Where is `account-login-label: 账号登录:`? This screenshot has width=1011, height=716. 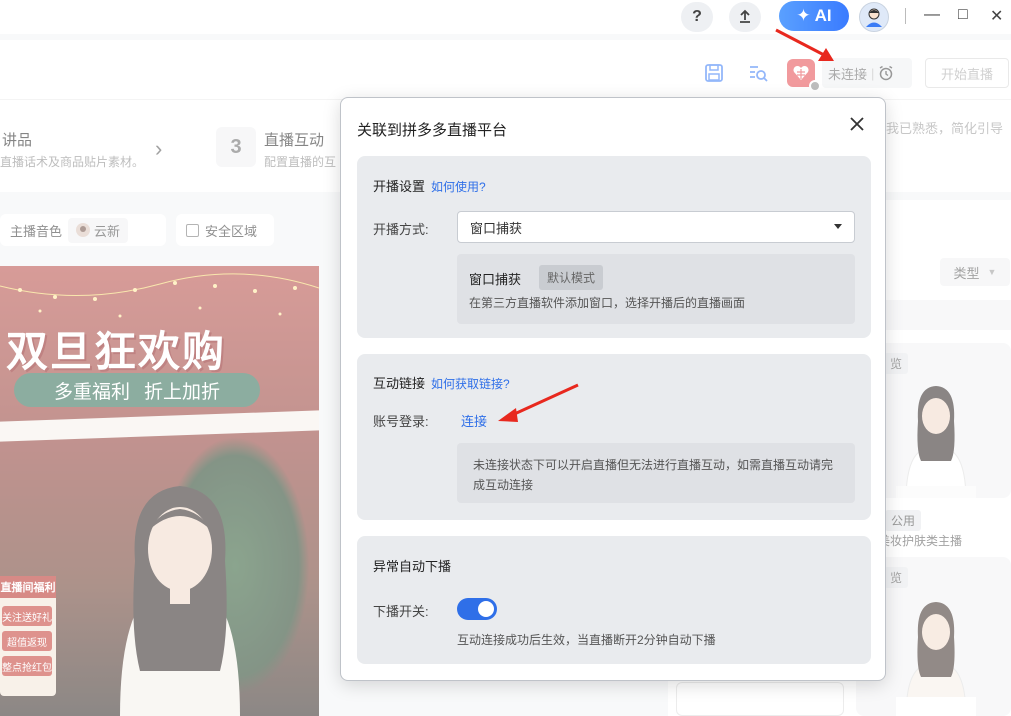 account-login-label: 账号登录: is located at coordinates (401, 421).